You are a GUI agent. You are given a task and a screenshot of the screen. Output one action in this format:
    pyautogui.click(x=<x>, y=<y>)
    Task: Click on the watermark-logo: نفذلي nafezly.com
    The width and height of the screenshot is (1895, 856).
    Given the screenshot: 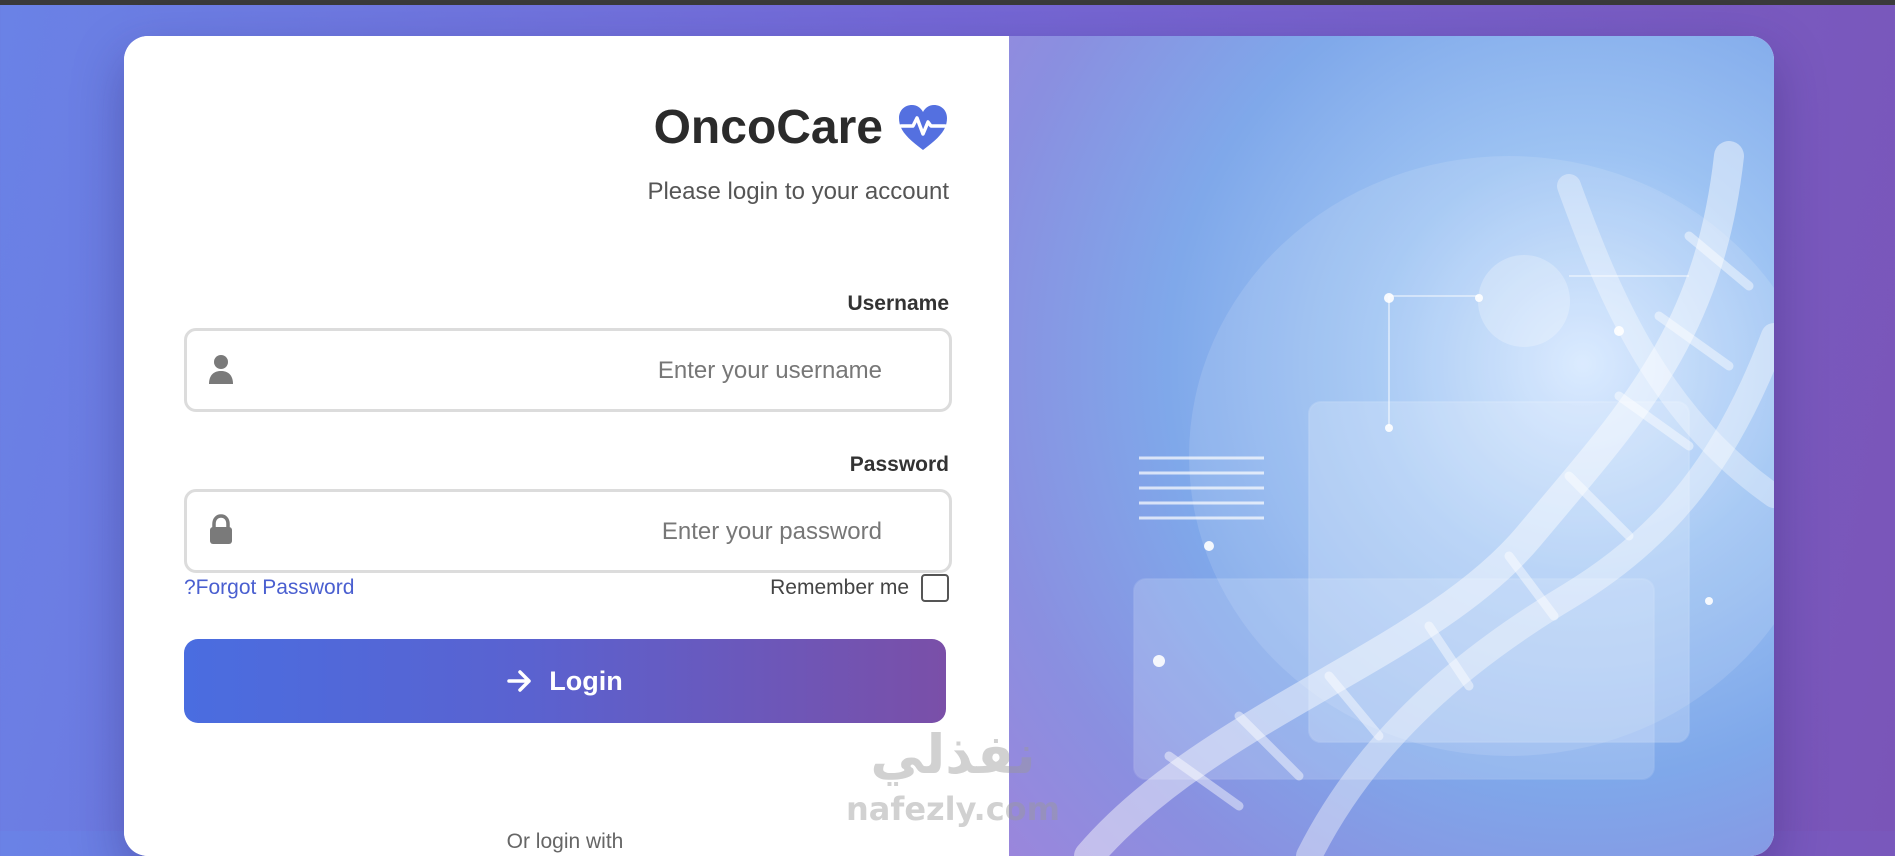 What is the action you would take?
    pyautogui.click(x=953, y=775)
    